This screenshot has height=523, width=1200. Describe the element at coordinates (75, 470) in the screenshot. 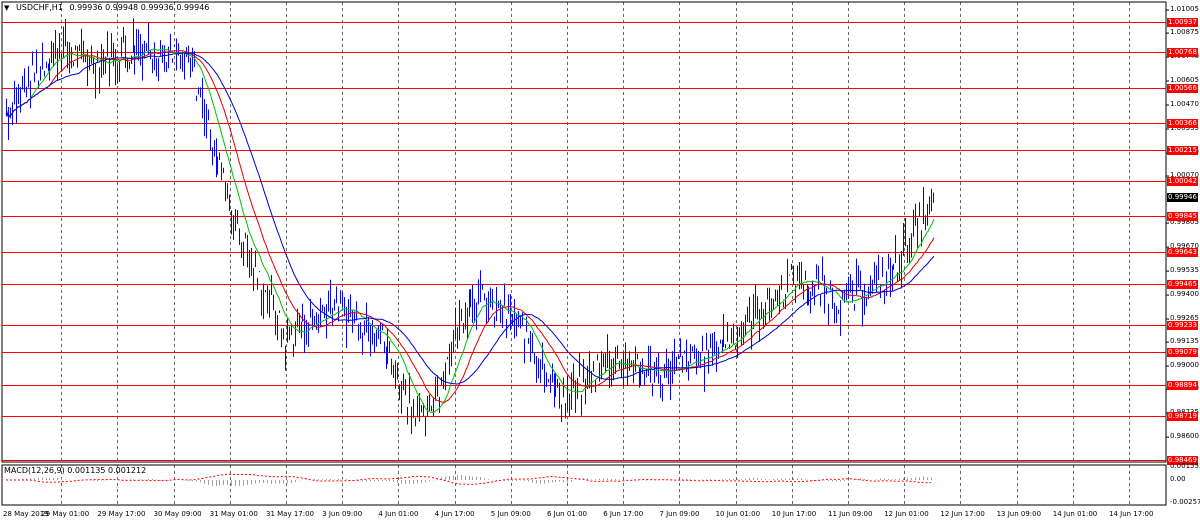

I see `macd-label: MACD(12,26,9) 0.001135 0.001212` at that location.